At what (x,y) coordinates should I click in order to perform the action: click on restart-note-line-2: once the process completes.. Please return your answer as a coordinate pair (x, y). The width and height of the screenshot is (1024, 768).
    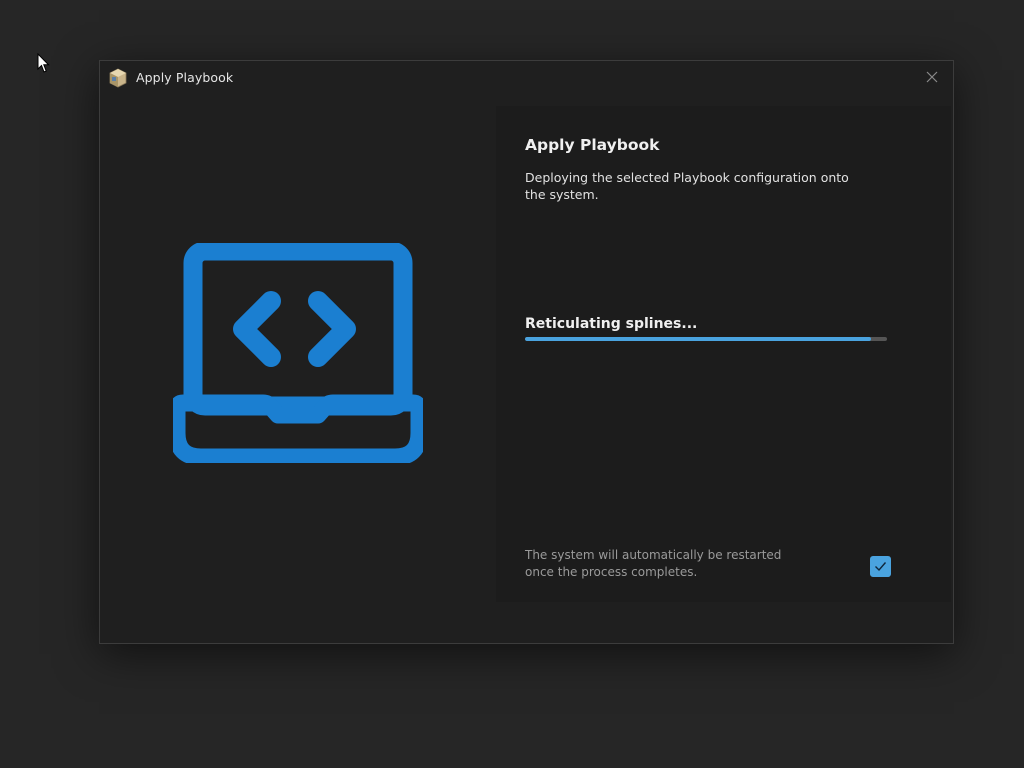
    Looking at the image, I should click on (611, 572).